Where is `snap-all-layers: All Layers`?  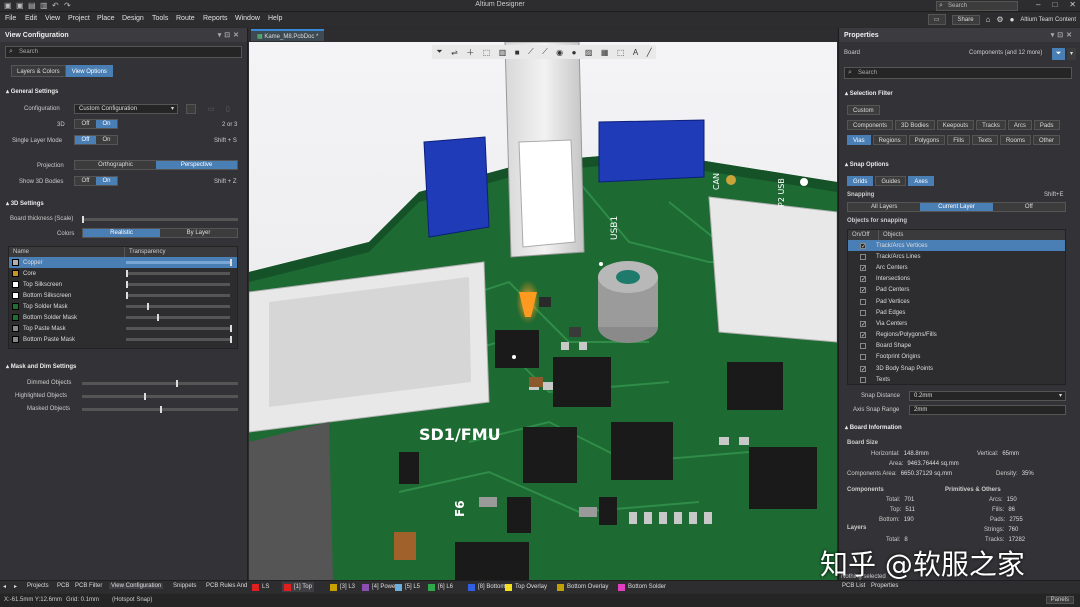 snap-all-layers: All Layers is located at coordinates (884, 207).